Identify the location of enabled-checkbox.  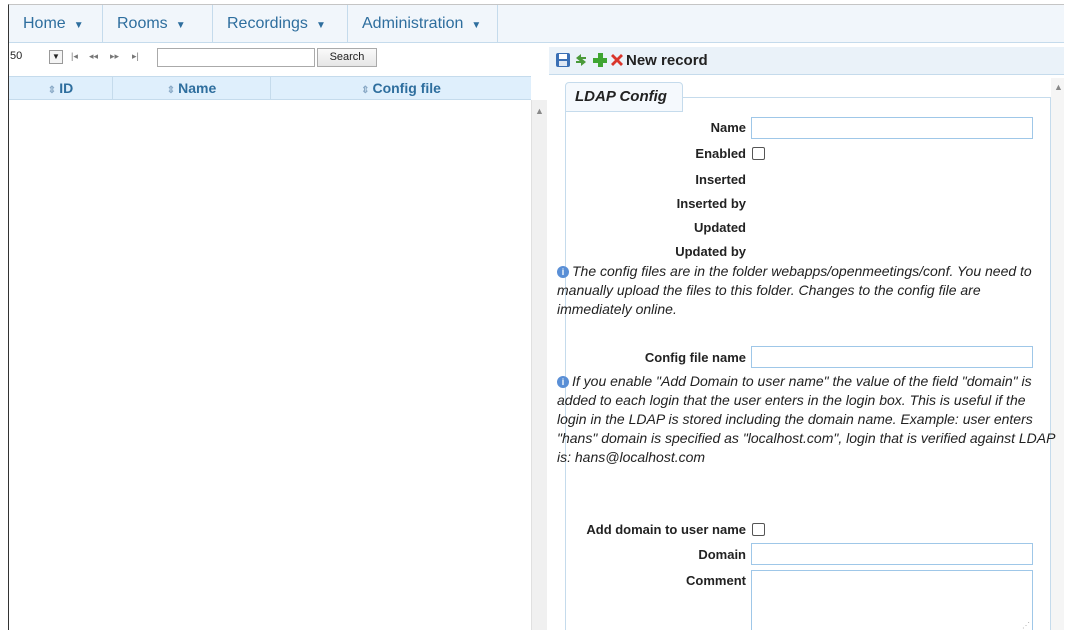
(758, 153).